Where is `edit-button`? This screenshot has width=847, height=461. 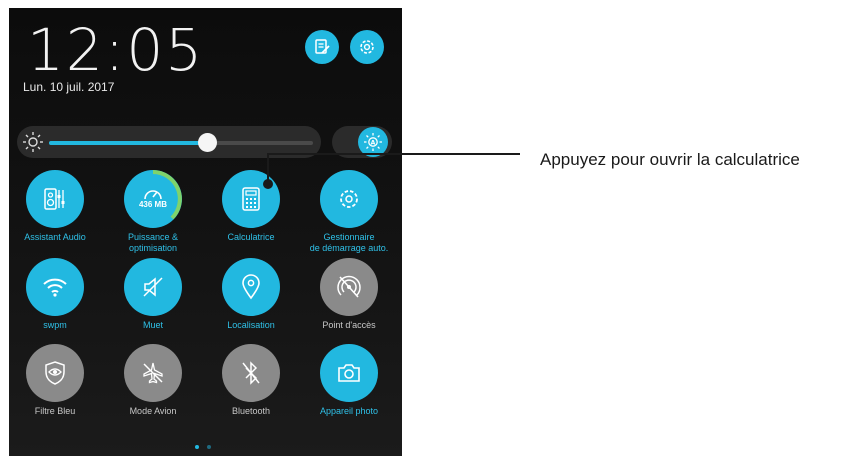 edit-button is located at coordinates (322, 47).